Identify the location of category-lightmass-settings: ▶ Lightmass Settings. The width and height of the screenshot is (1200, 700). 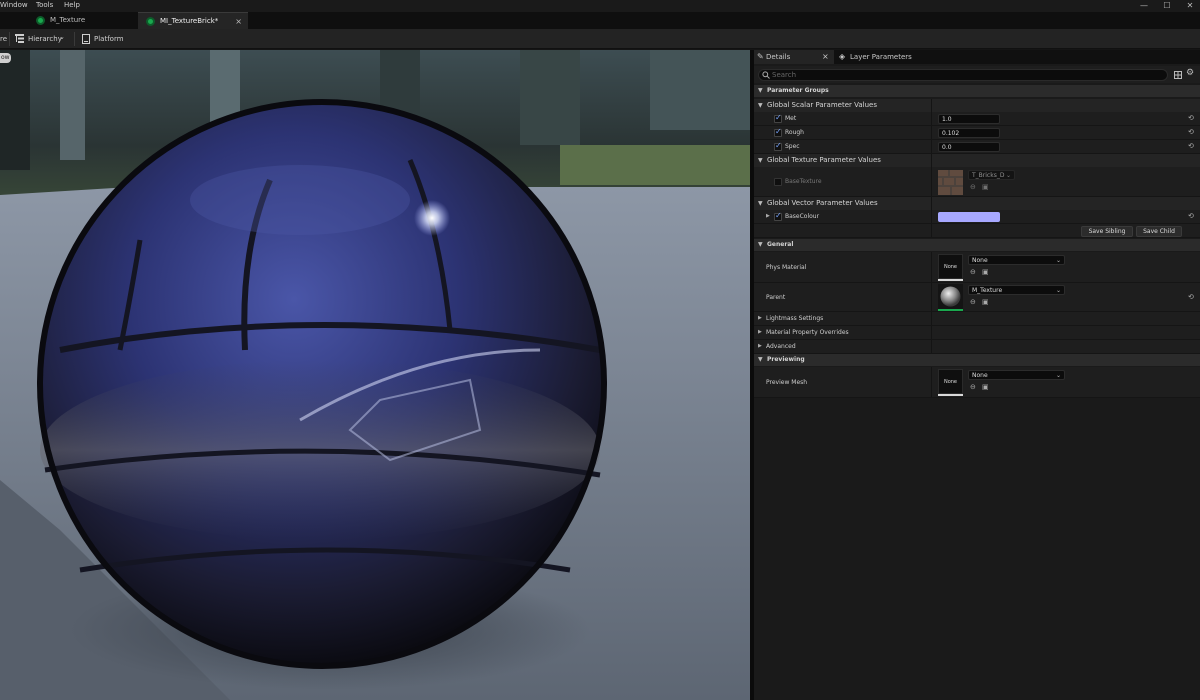
(977, 319).